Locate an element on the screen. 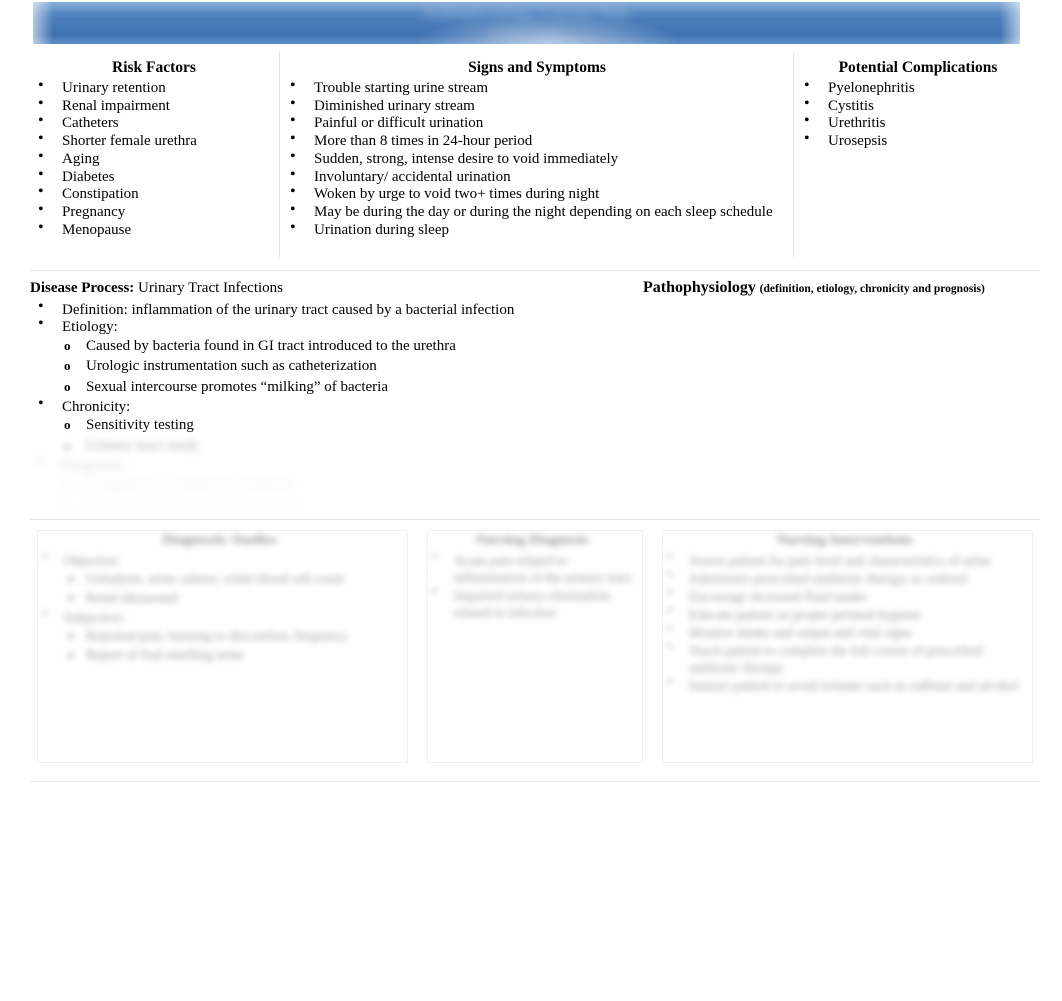  list-item: Subjective: is located at coordinates (219, 616).